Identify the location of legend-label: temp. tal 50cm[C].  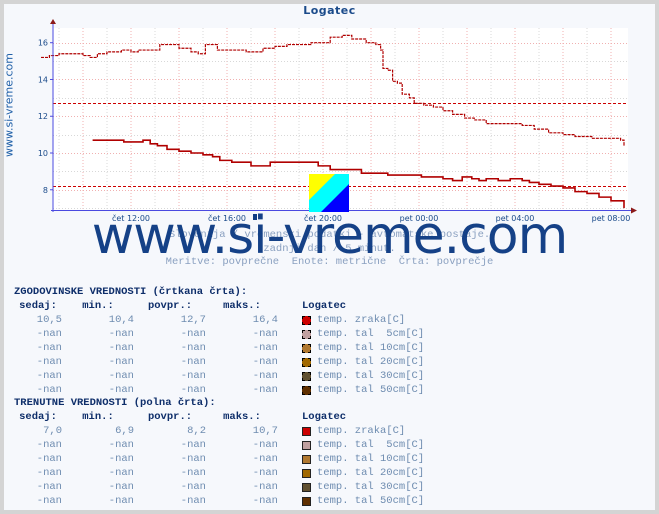
(371, 501).